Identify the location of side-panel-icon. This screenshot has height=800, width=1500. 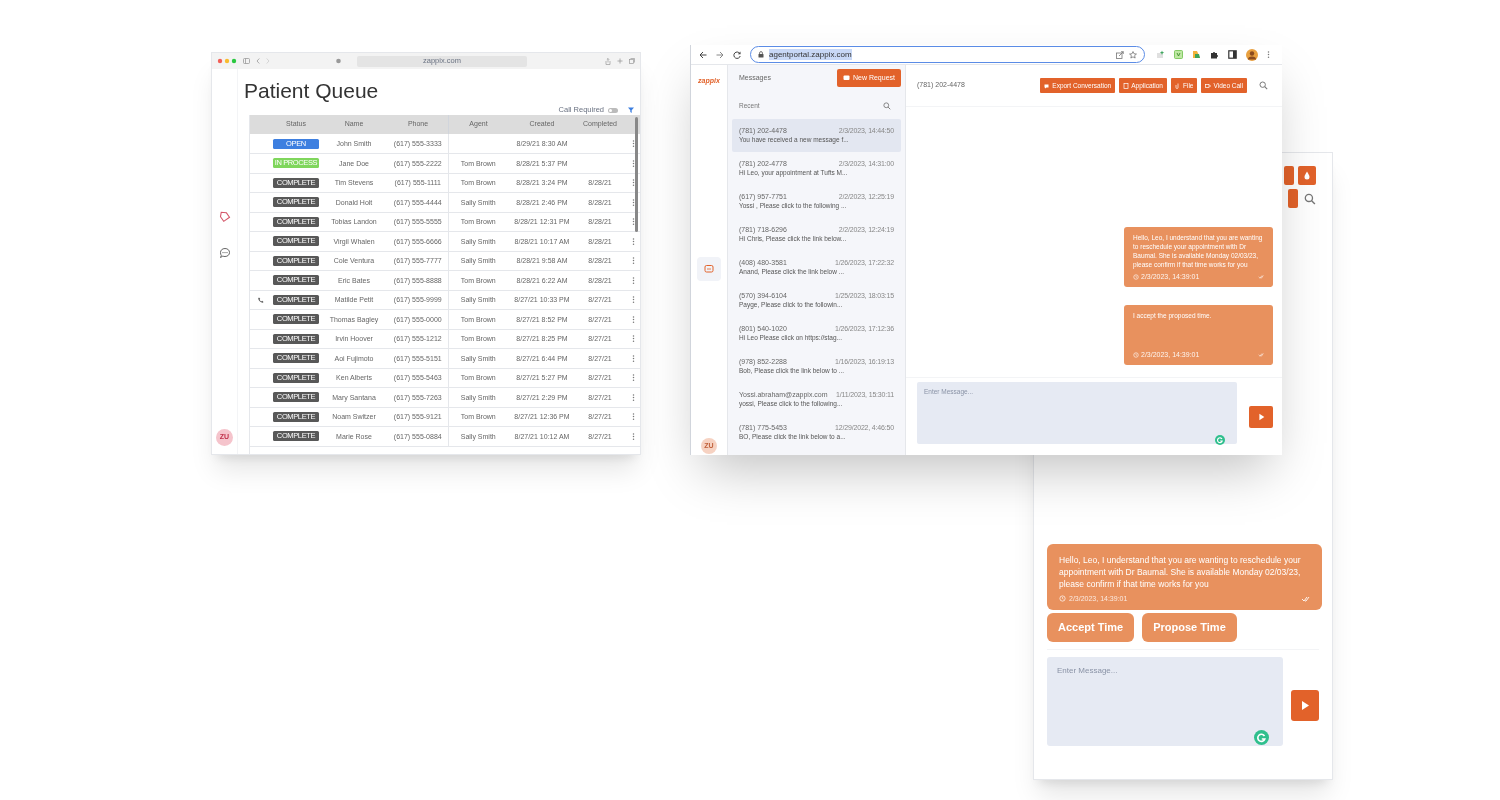
(1232, 54).